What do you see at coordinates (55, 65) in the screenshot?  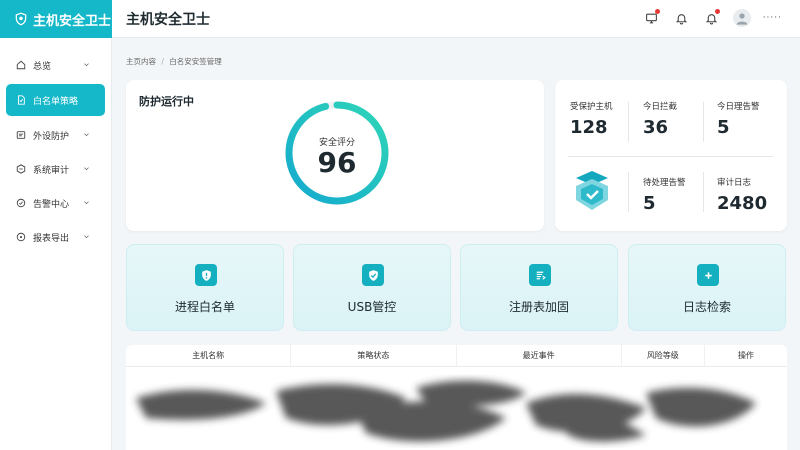 I see `sidebar-item-overview: 总览` at bounding box center [55, 65].